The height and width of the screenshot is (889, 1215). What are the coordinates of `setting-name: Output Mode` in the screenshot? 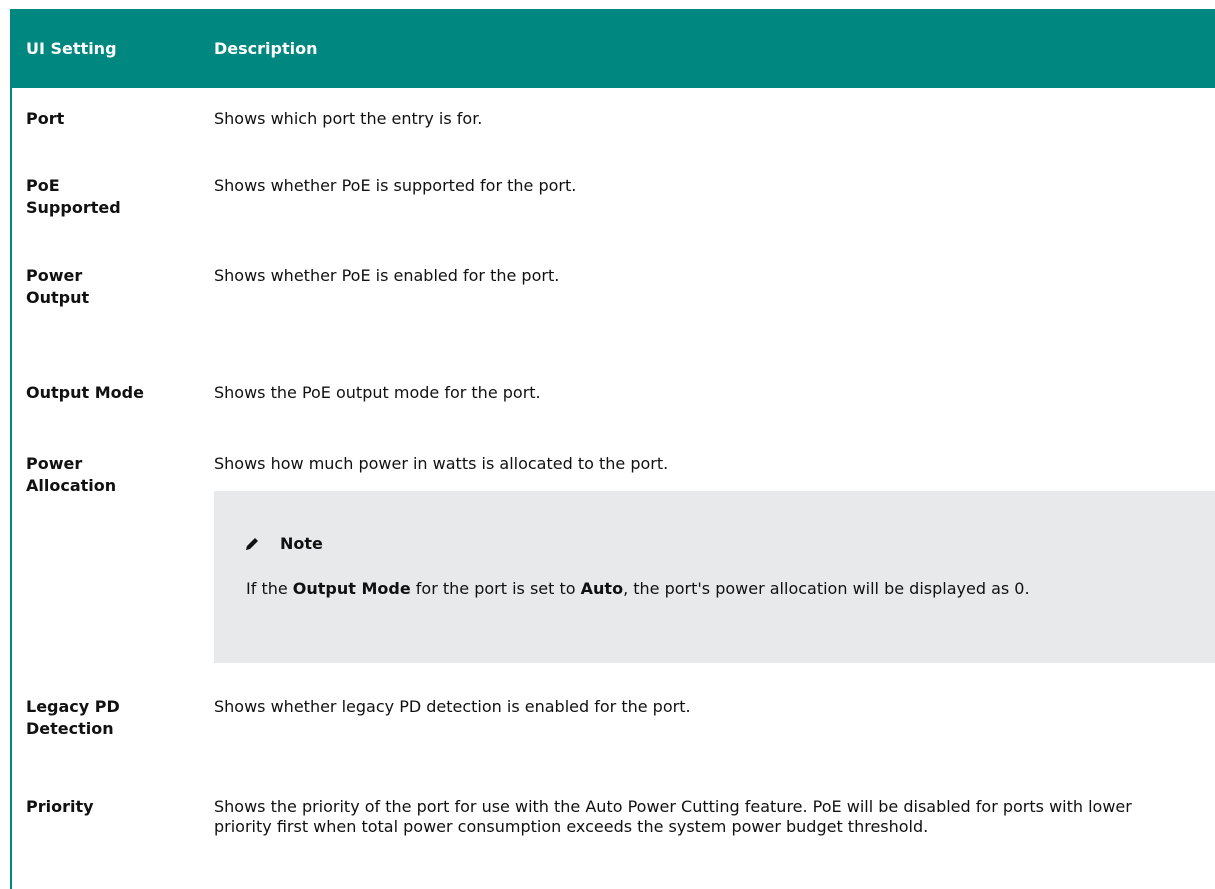 It's located at (85, 392).